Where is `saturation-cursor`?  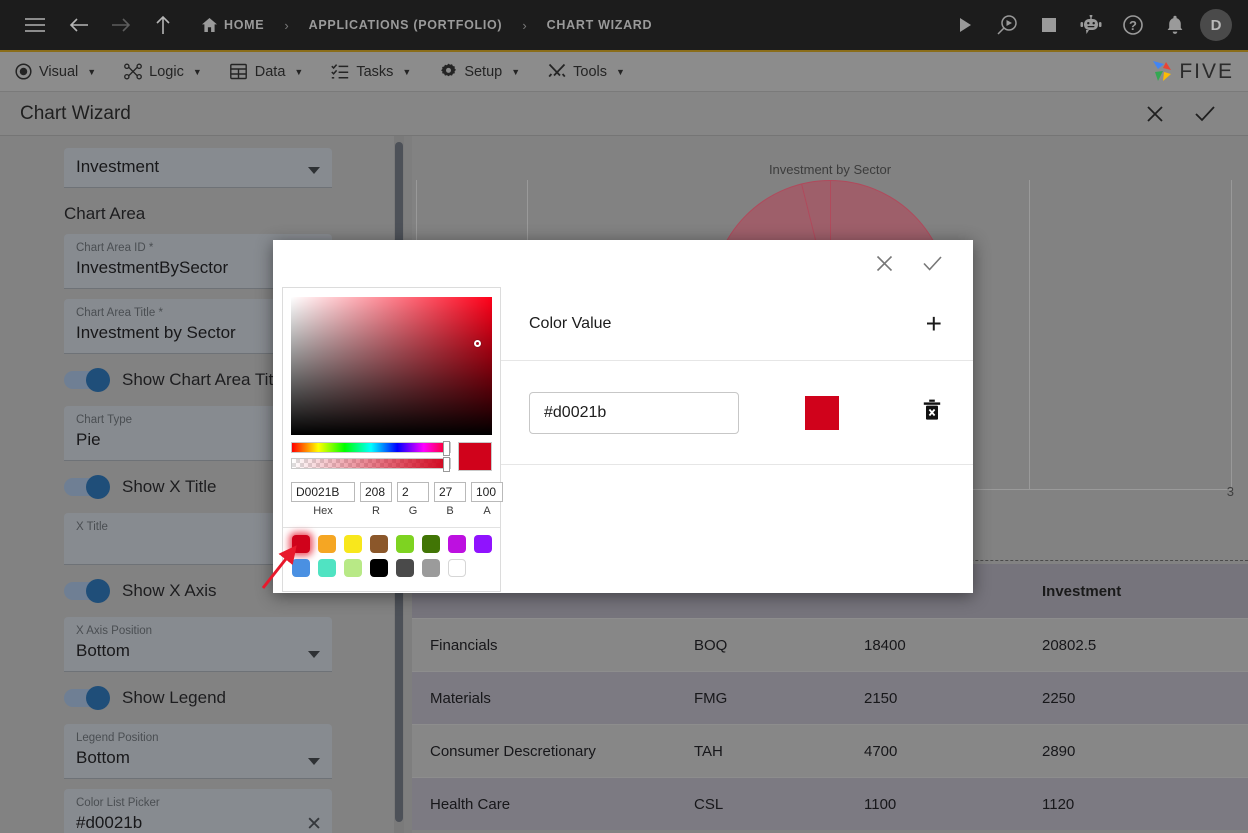
saturation-cursor is located at coordinates (477, 343).